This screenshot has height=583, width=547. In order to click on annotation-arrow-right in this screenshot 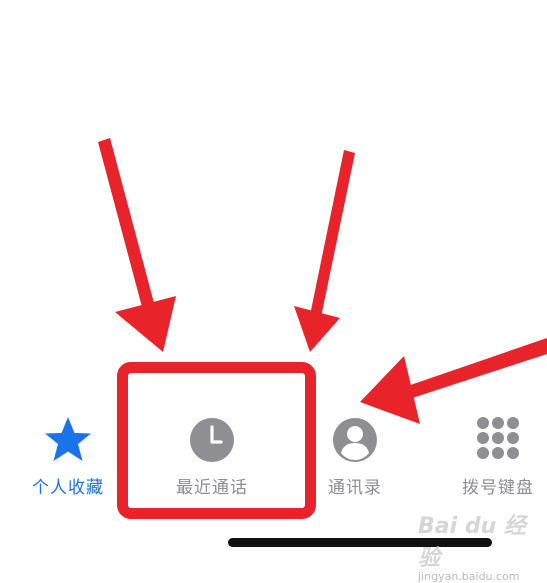, I will do `click(453, 381)`.